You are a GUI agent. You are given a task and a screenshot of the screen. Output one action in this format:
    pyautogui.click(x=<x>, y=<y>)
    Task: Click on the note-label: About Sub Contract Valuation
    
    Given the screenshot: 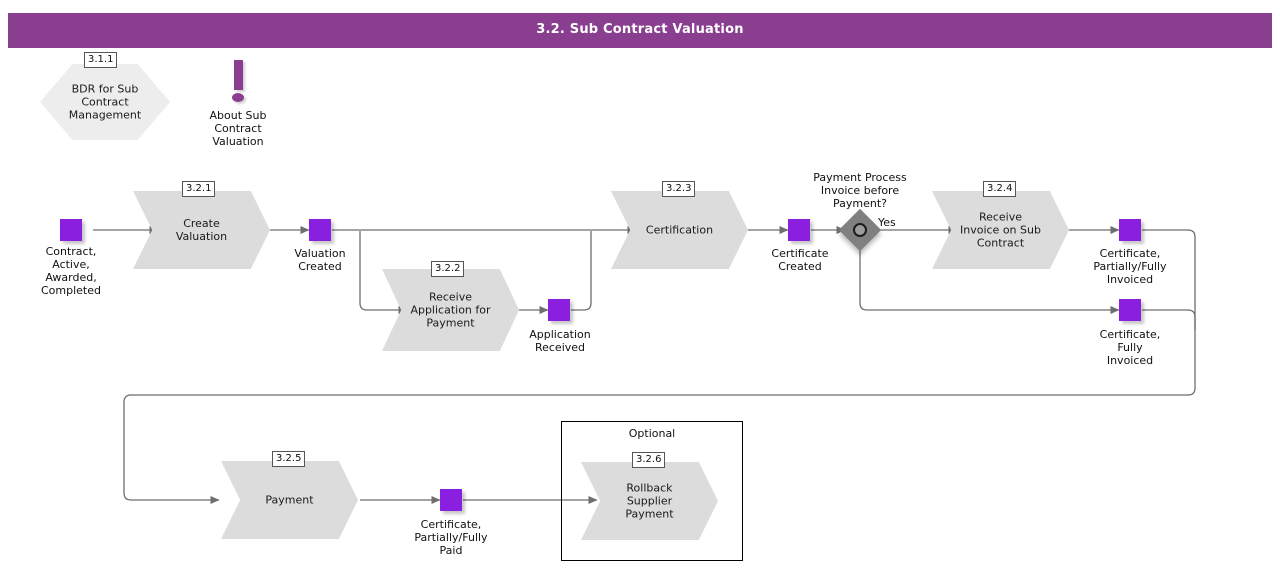 What is the action you would take?
    pyautogui.click(x=238, y=128)
    